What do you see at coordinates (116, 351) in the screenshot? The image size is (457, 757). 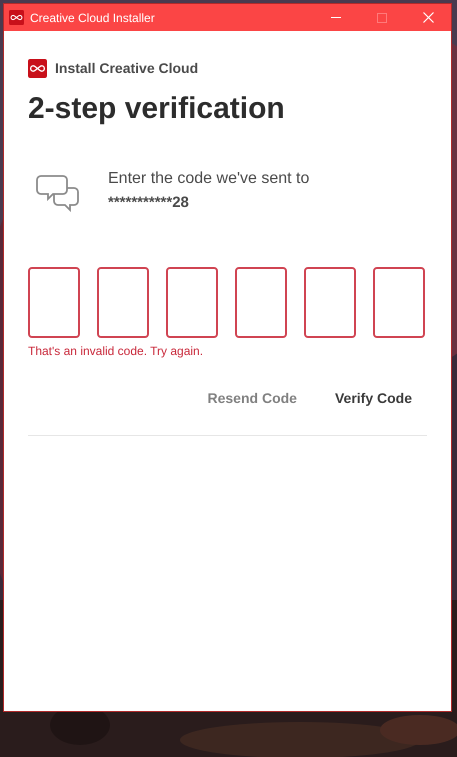 I see `error-message: That's an invalid code. Try again.` at bounding box center [116, 351].